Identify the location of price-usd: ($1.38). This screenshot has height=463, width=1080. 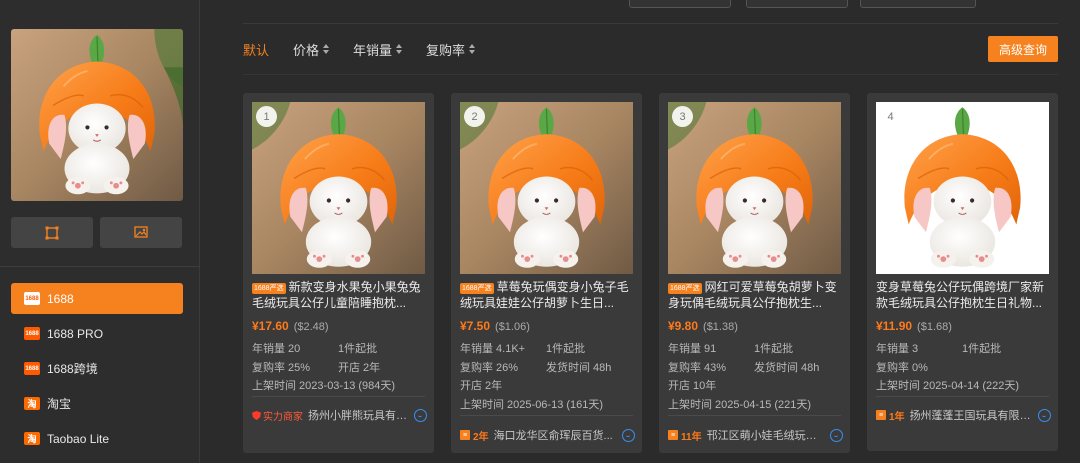
(720, 327).